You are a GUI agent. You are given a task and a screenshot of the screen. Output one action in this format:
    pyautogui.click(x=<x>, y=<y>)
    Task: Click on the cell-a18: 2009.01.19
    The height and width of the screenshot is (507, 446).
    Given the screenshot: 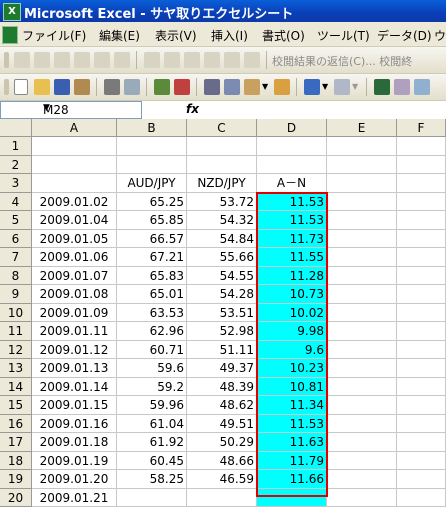 What is the action you would take?
    pyautogui.click(x=74, y=461)
    